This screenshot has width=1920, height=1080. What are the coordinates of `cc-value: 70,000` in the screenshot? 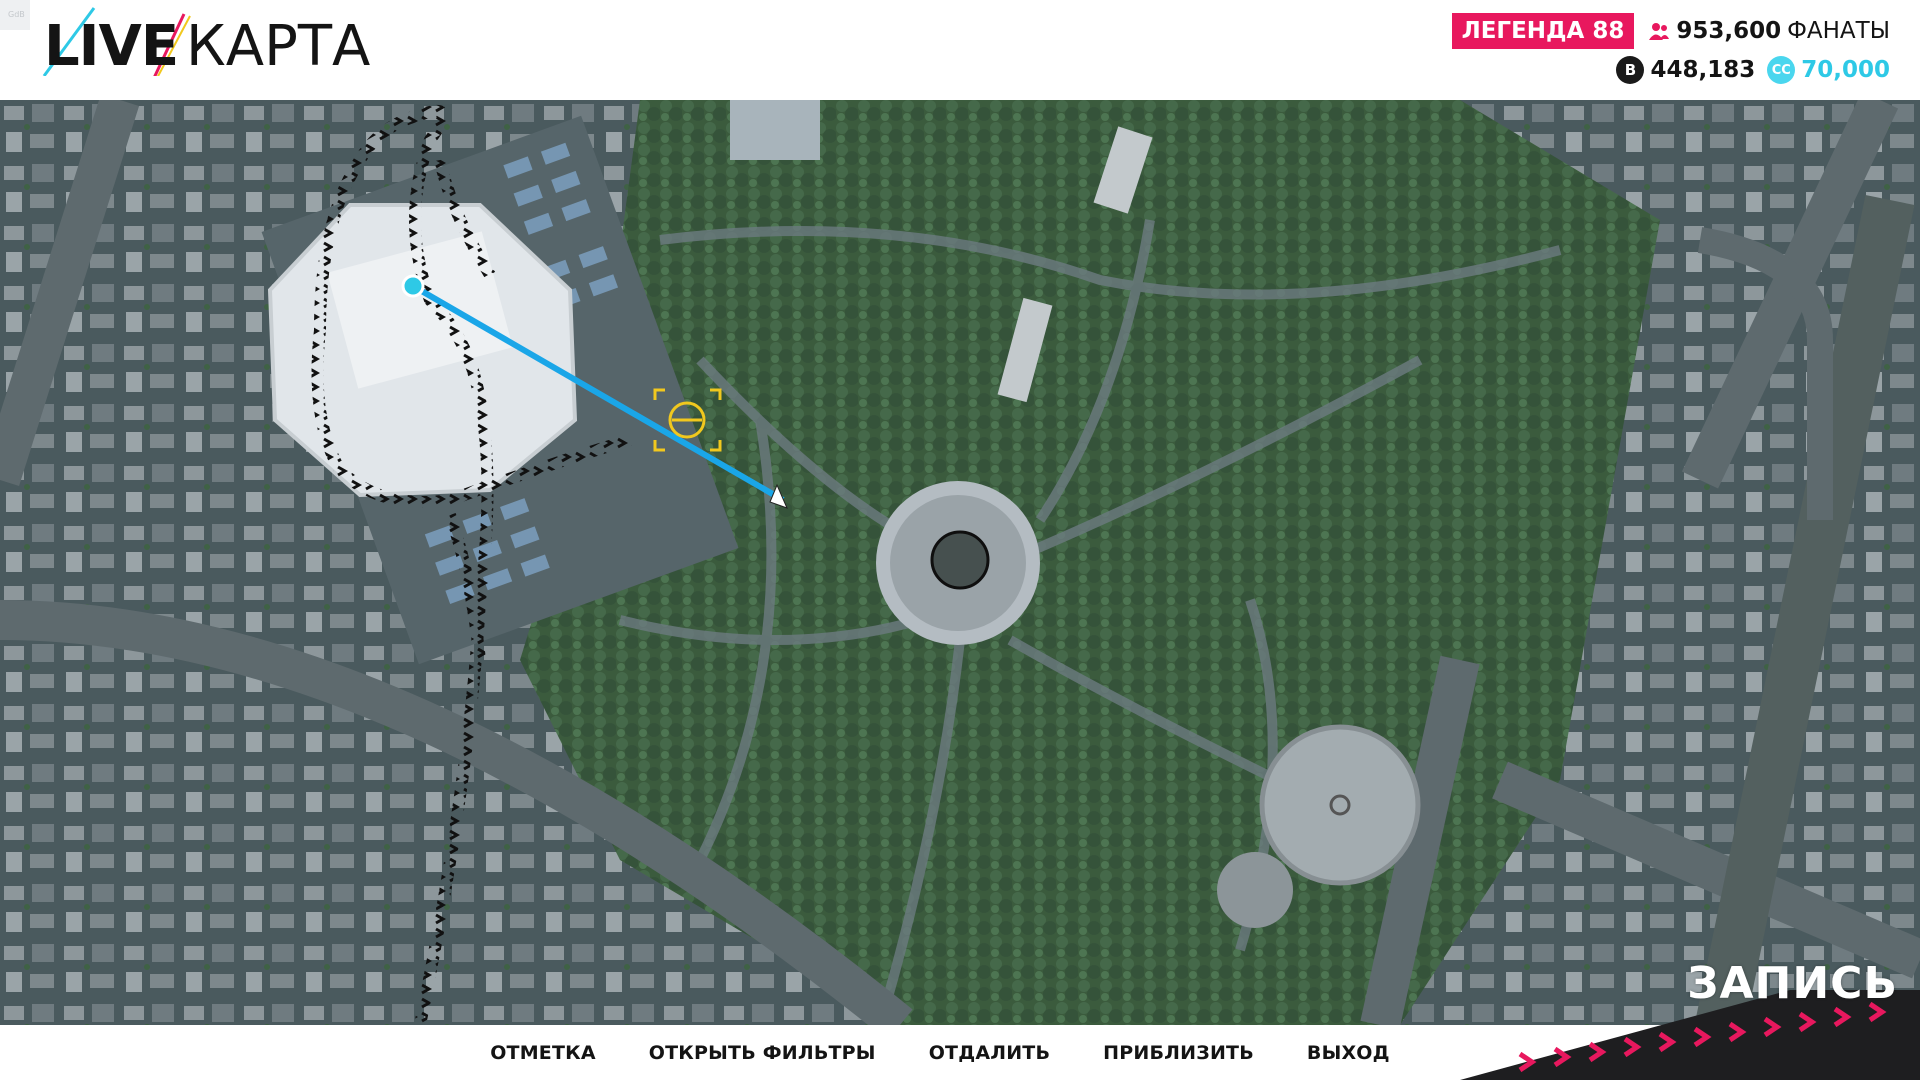 It's located at (1845, 70).